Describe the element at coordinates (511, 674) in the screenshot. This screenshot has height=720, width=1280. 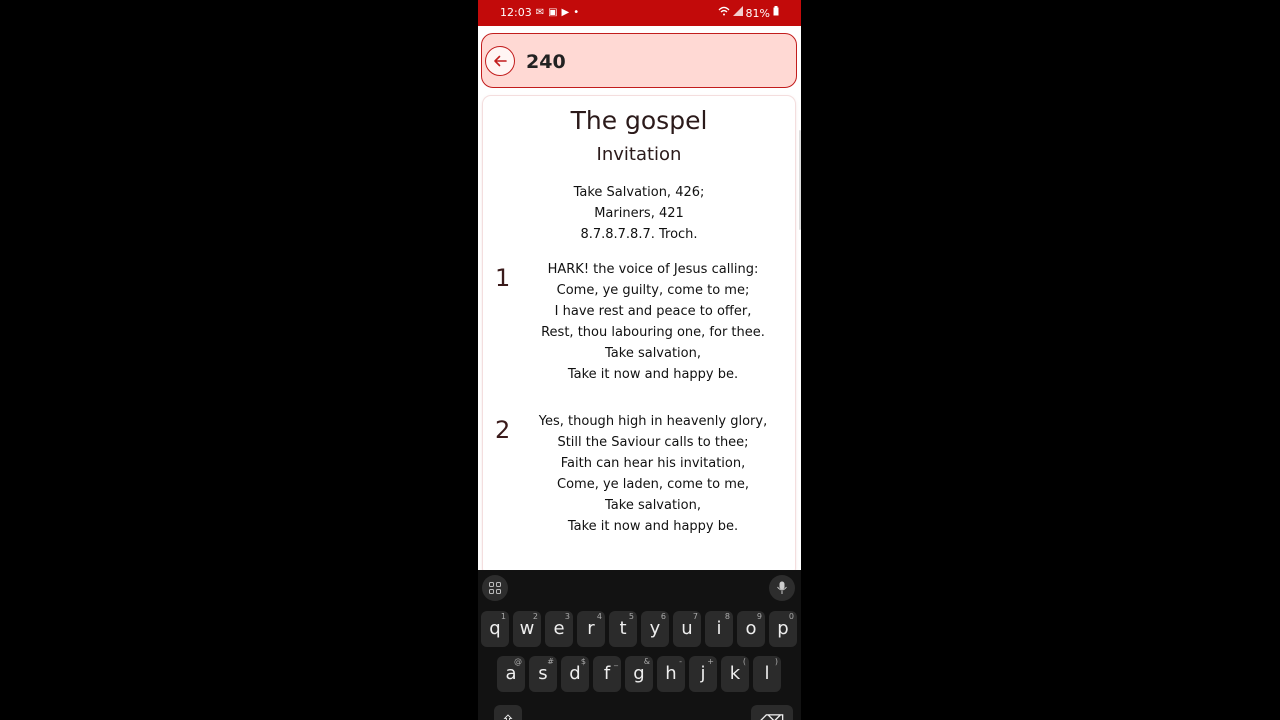
I see `key-a: a @` at that location.